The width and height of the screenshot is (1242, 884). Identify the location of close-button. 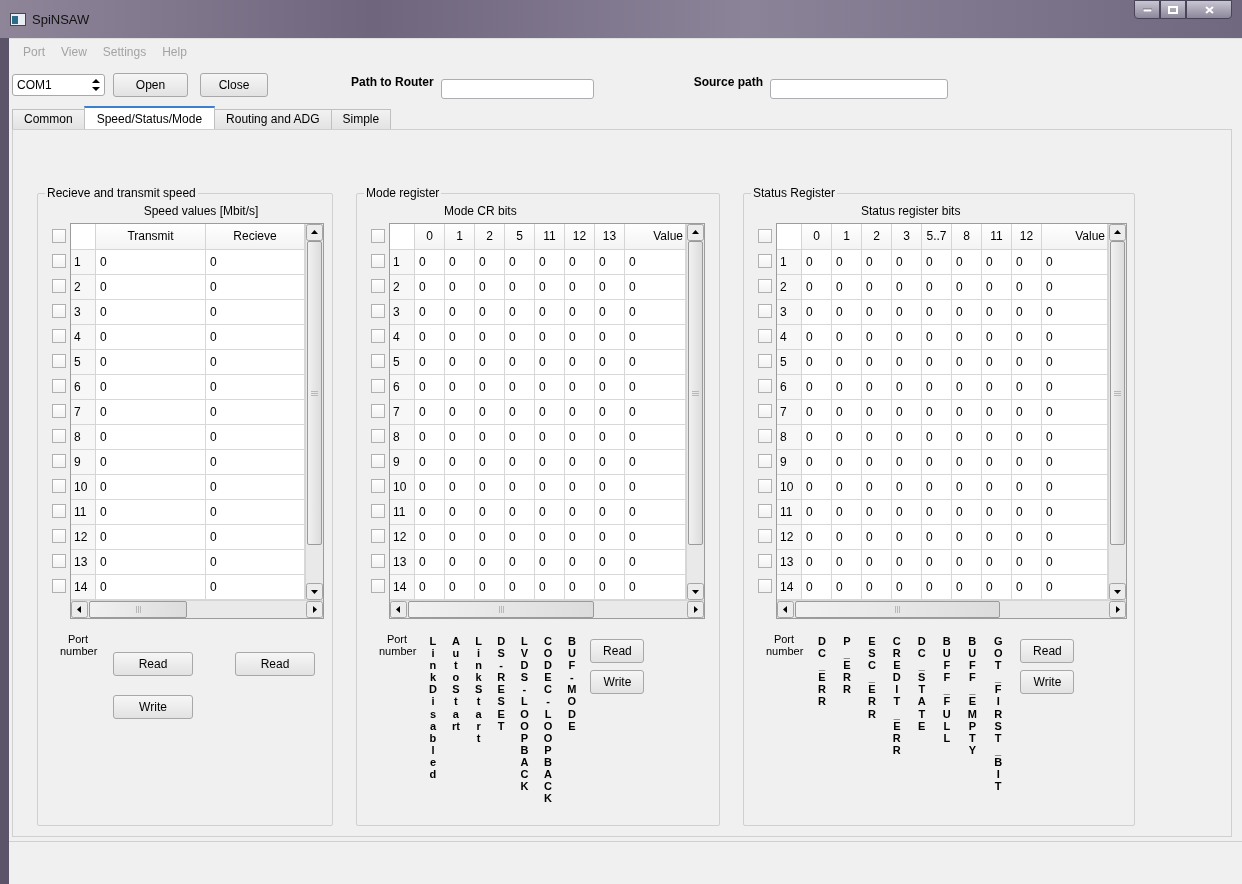
(1209, 9).